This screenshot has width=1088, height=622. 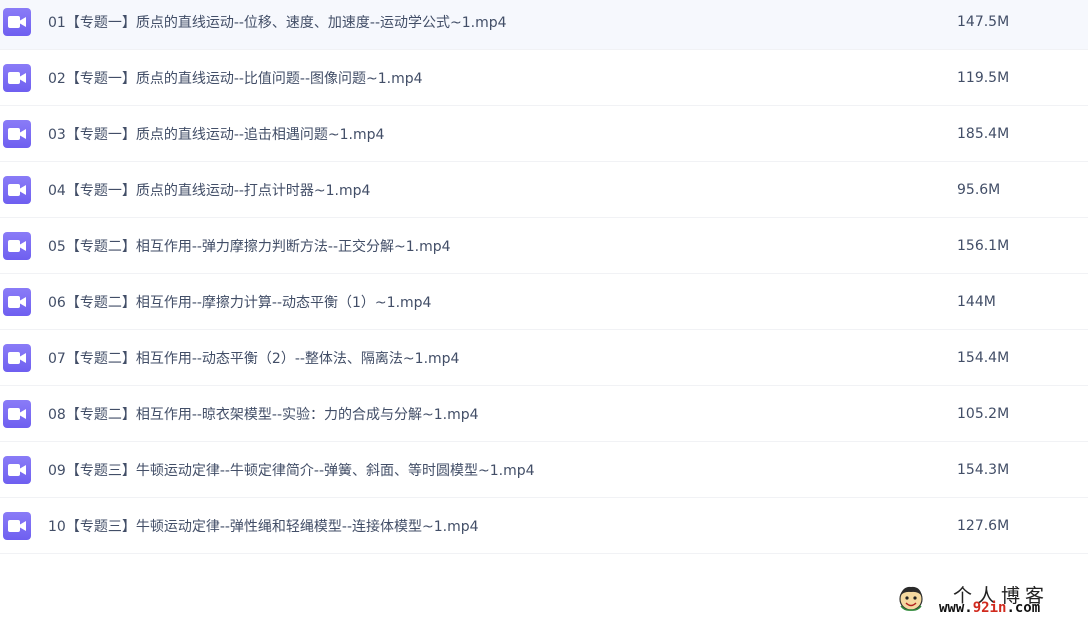 What do you see at coordinates (277, 22) in the screenshot?
I see `file-name: 01【专题一】质点的直线运动--位移、速度、加速度--运动学公式~1.mp4` at bounding box center [277, 22].